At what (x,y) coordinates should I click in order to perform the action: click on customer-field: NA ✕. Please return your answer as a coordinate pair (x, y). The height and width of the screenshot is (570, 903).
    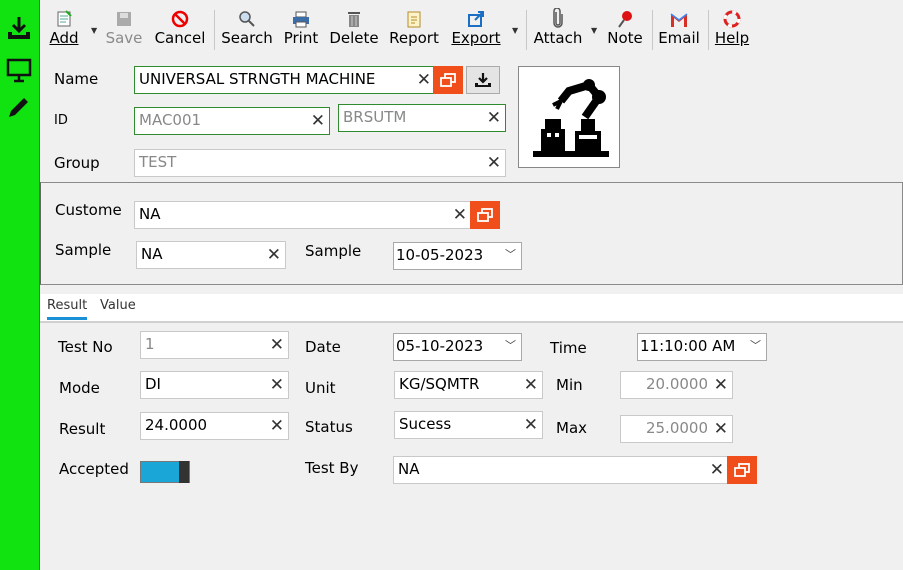
    Looking at the image, I should click on (303, 215).